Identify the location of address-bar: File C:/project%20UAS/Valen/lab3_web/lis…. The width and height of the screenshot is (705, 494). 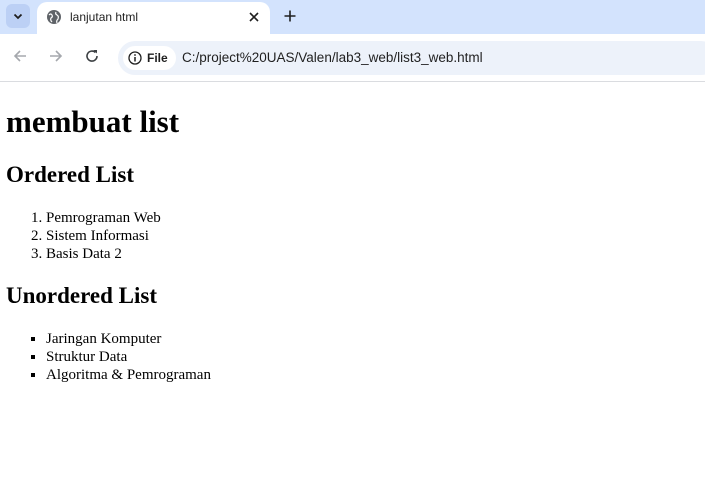
(411, 58).